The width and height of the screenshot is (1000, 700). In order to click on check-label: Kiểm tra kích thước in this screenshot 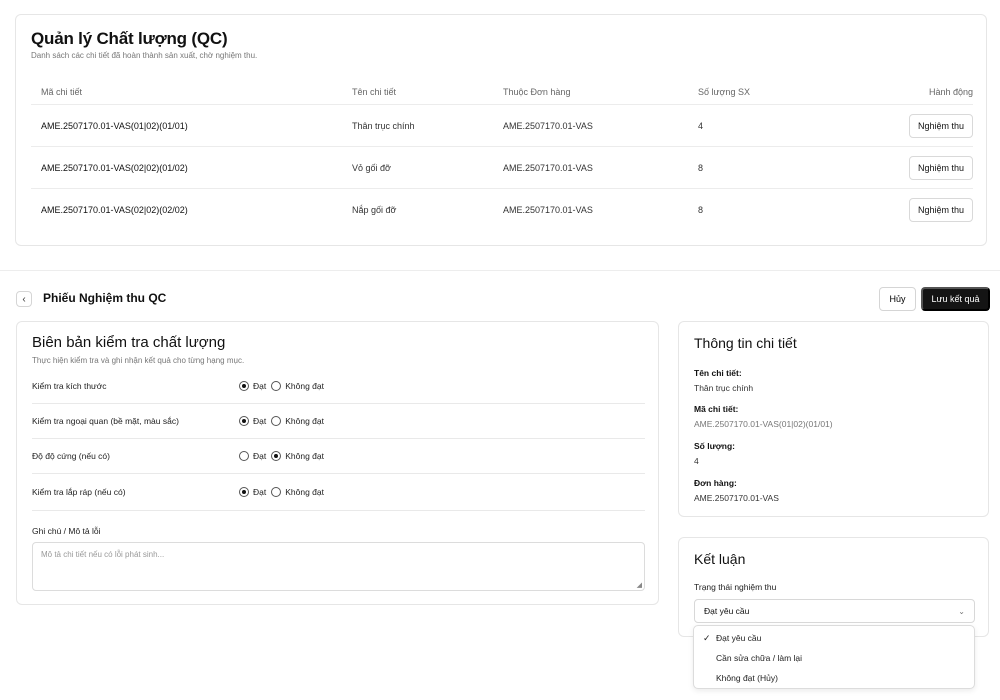, I will do `click(69, 386)`.